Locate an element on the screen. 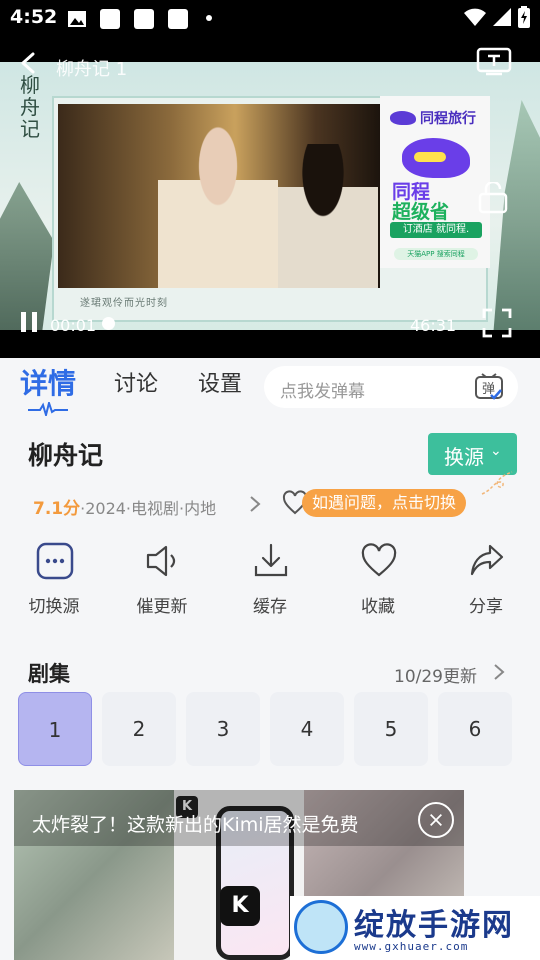  fullscreen-icon is located at coordinates (497, 323).